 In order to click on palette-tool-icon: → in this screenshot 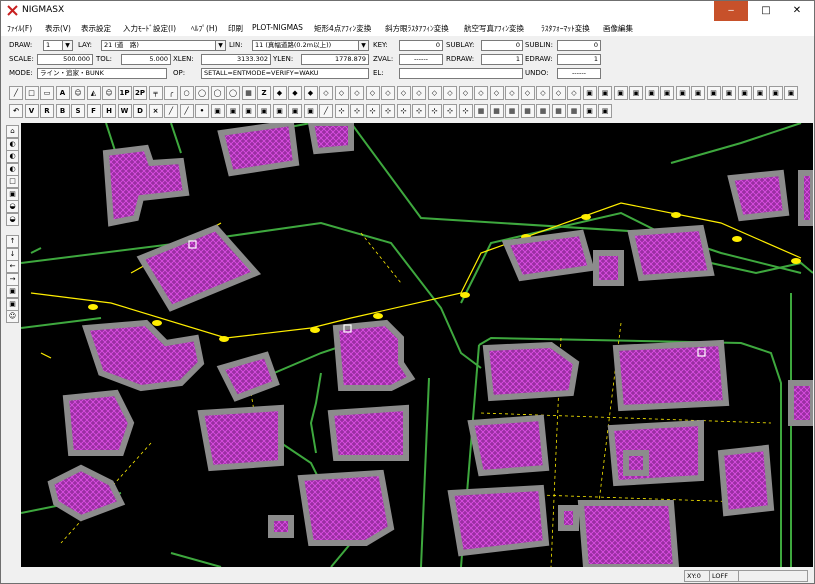, I will do `click(12, 279)`.